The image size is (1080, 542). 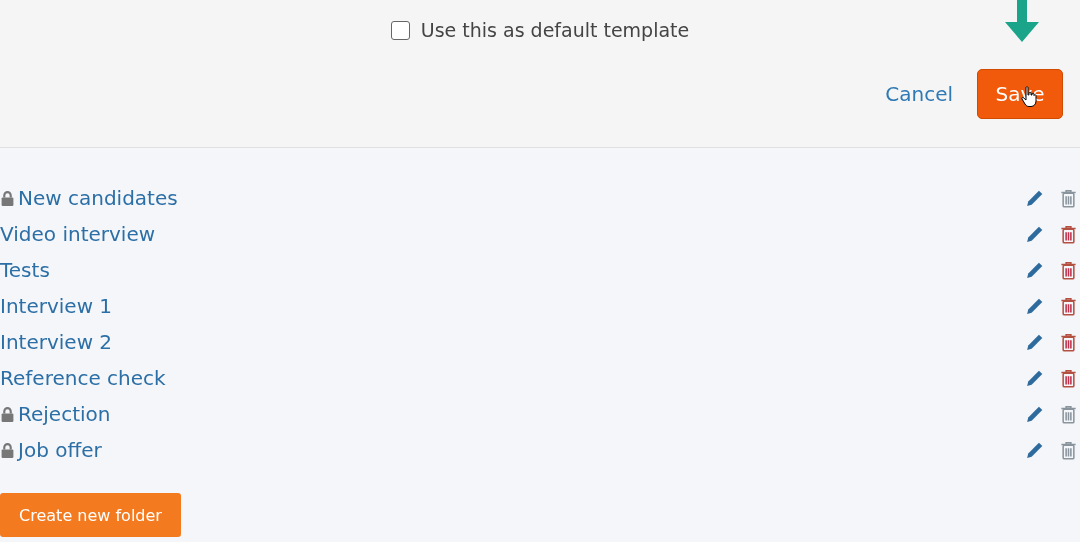 I want to click on folder-link: Interview 1, so click(x=56, y=306).